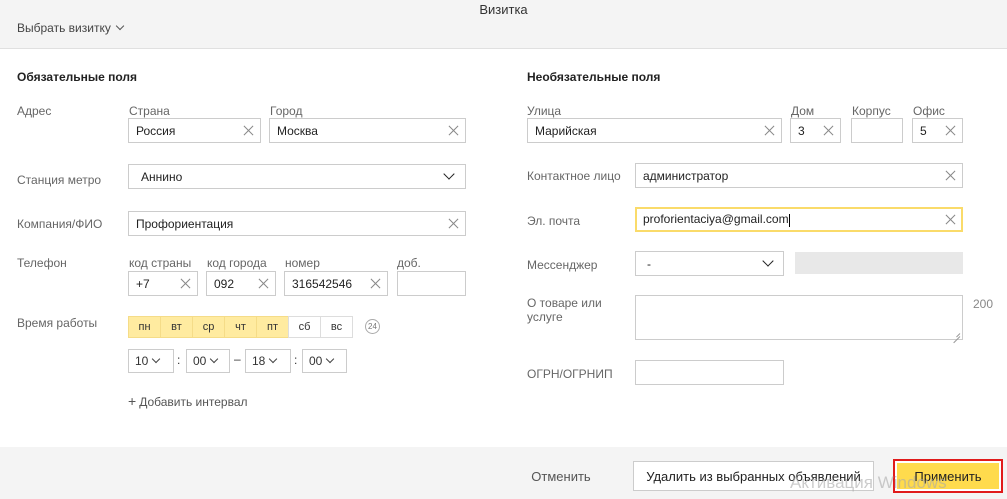 The width and height of the screenshot is (1007, 499). What do you see at coordinates (367, 130) in the screenshot?
I see `city-input: Москва` at bounding box center [367, 130].